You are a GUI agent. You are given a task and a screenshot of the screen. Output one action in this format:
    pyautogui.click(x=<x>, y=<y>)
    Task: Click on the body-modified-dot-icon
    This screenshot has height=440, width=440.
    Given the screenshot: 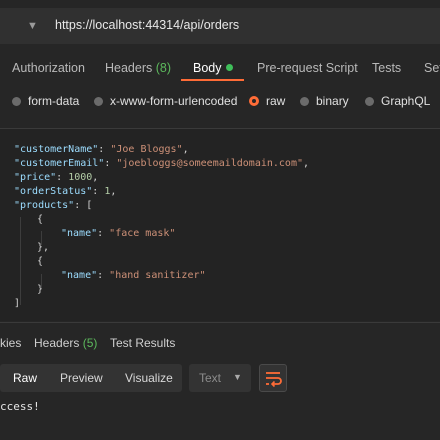 What is the action you would take?
    pyautogui.click(x=229, y=67)
    